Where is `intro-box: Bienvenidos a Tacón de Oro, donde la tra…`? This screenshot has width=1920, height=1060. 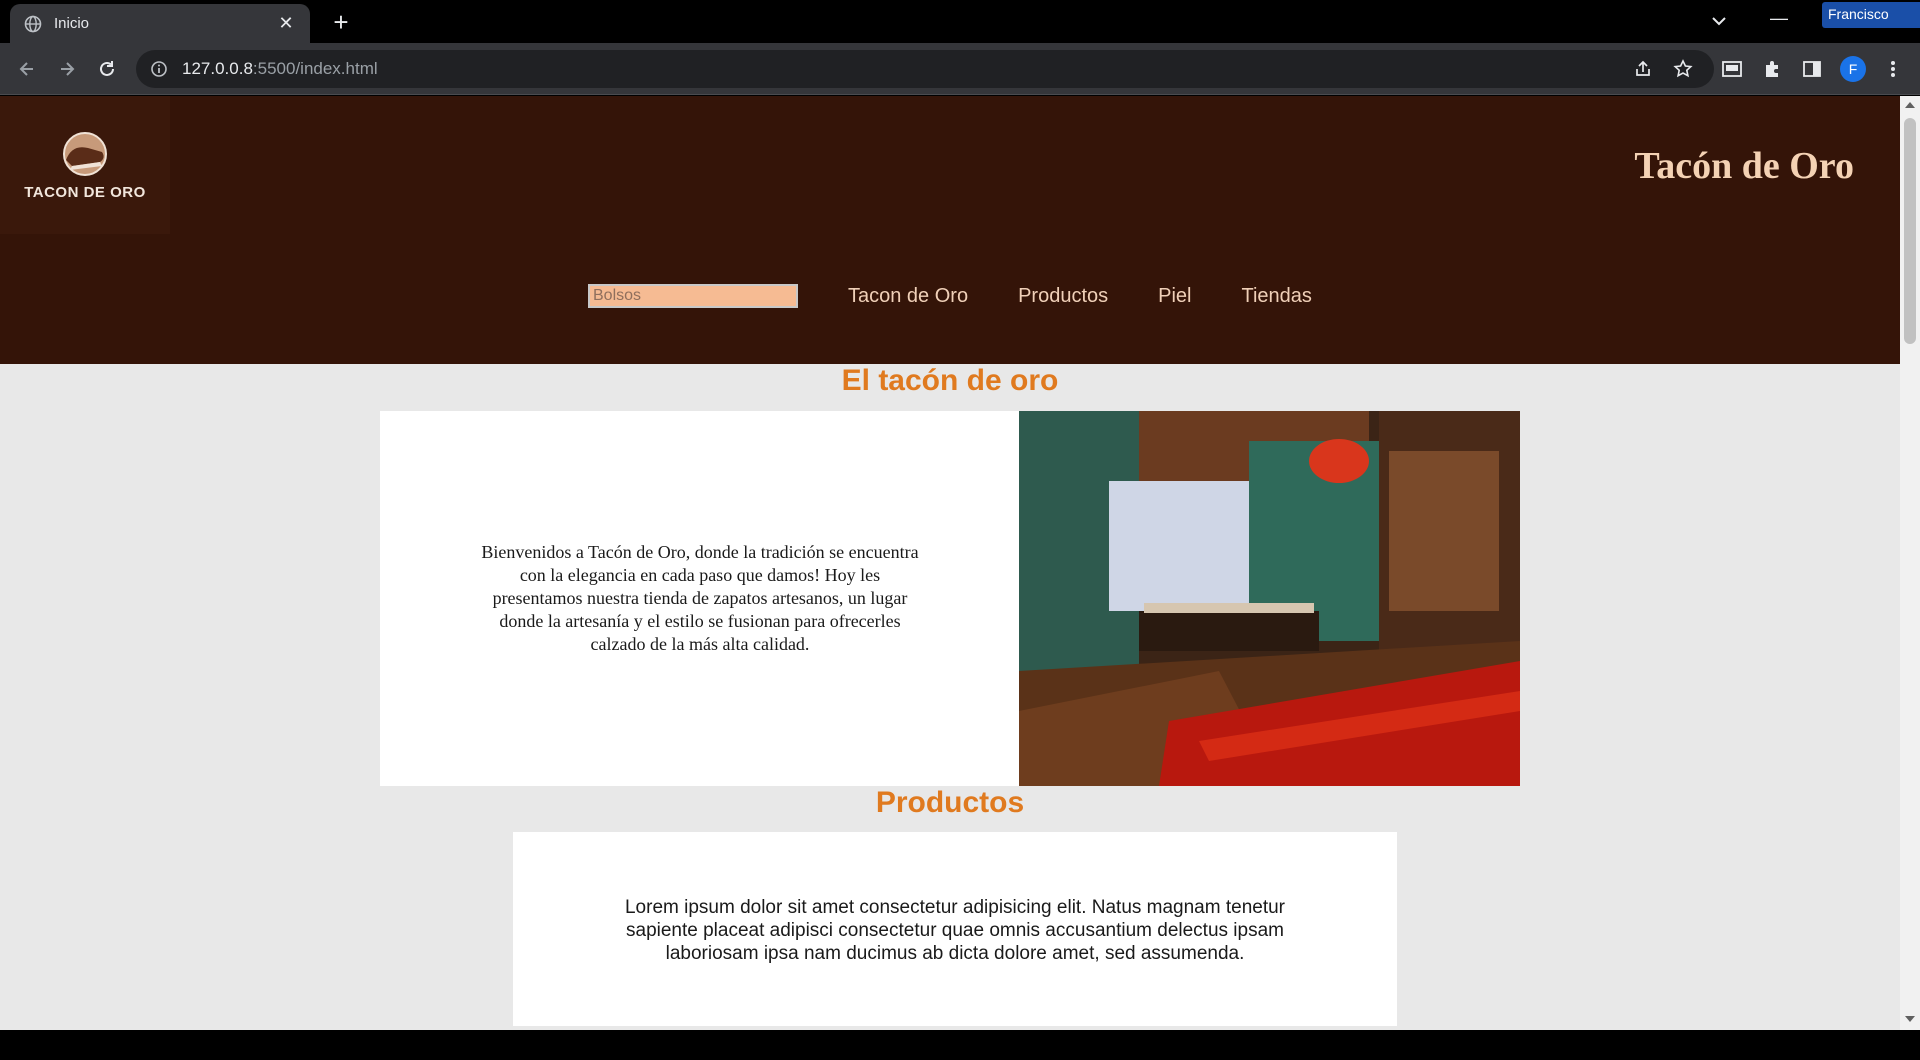
intro-box: Bienvenidos a Tacón de Oro, donde la tra… is located at coordinates (700, 598).